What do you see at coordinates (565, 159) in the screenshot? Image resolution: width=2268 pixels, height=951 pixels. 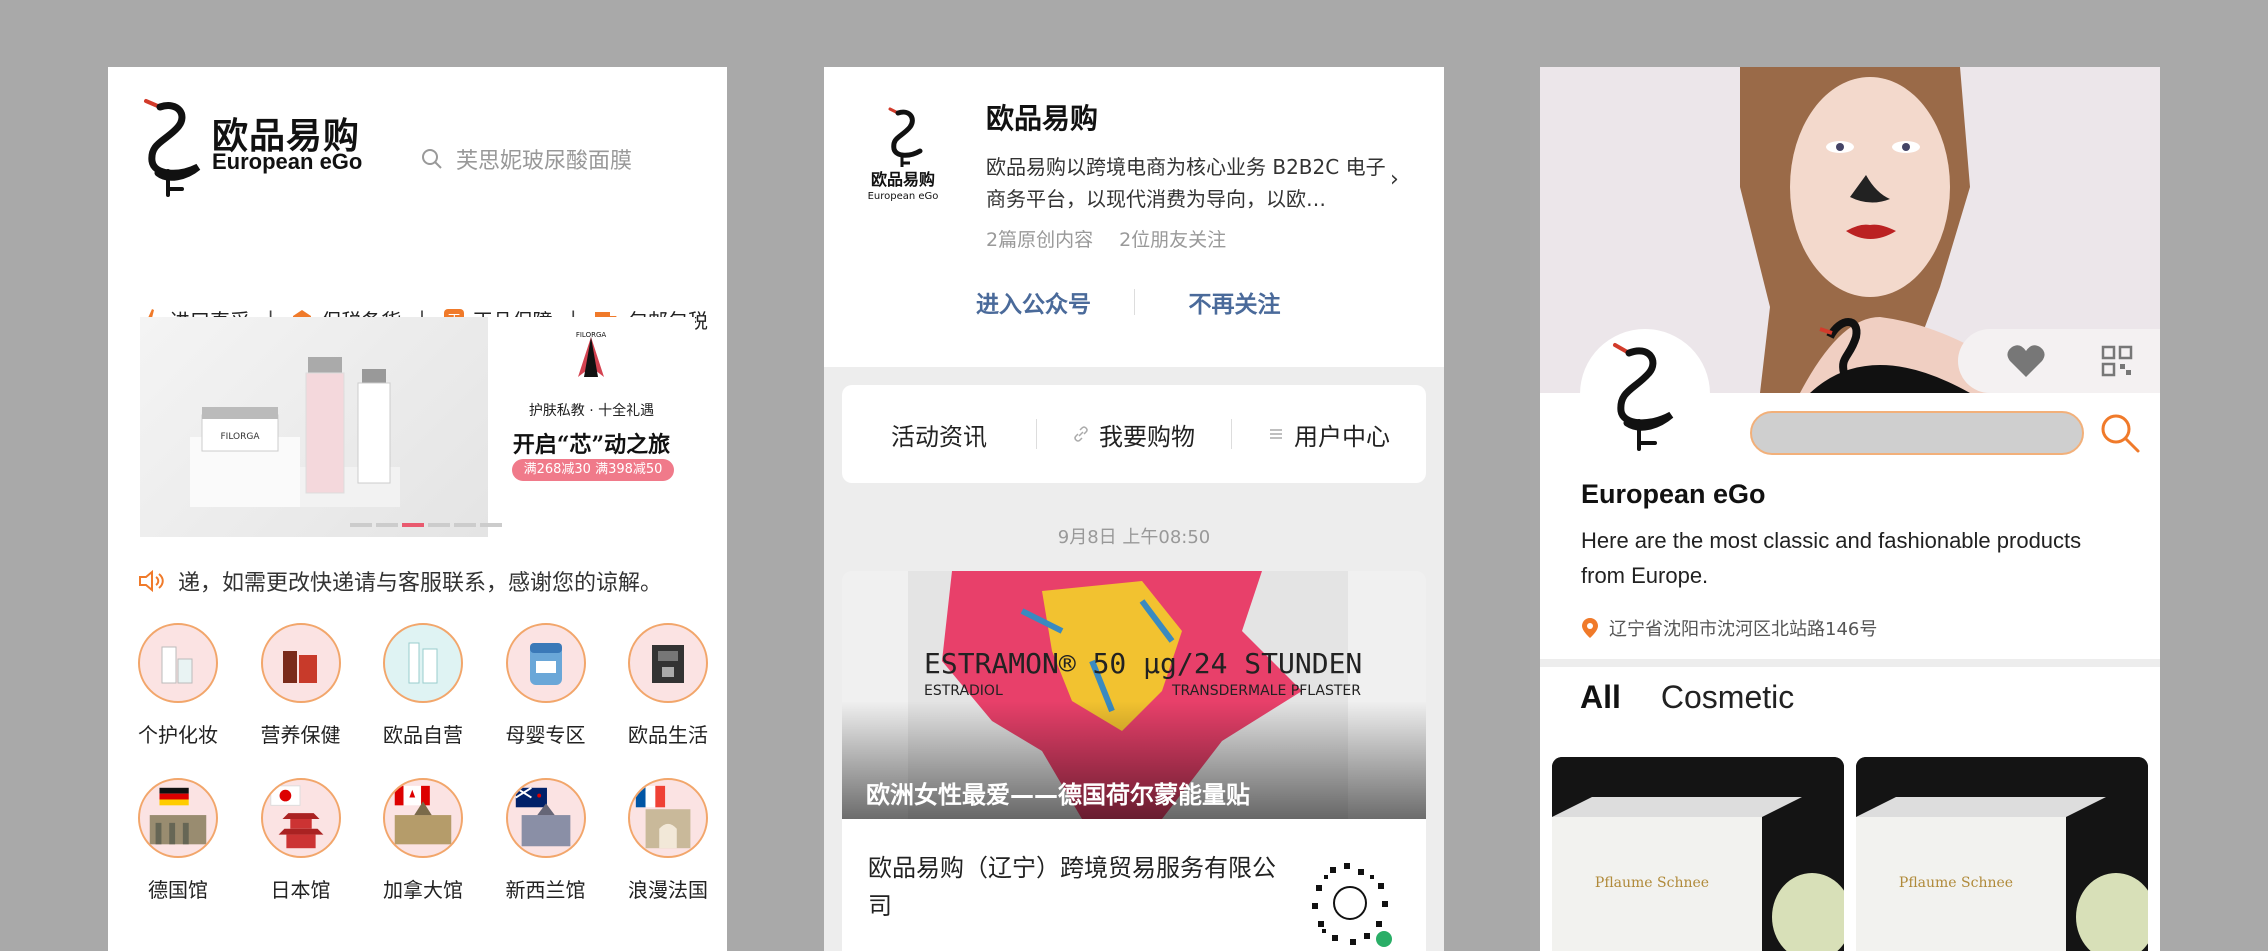 I see `search-bar: 芙思妮玻尿酸面膜` at bounding box center [565, 159].